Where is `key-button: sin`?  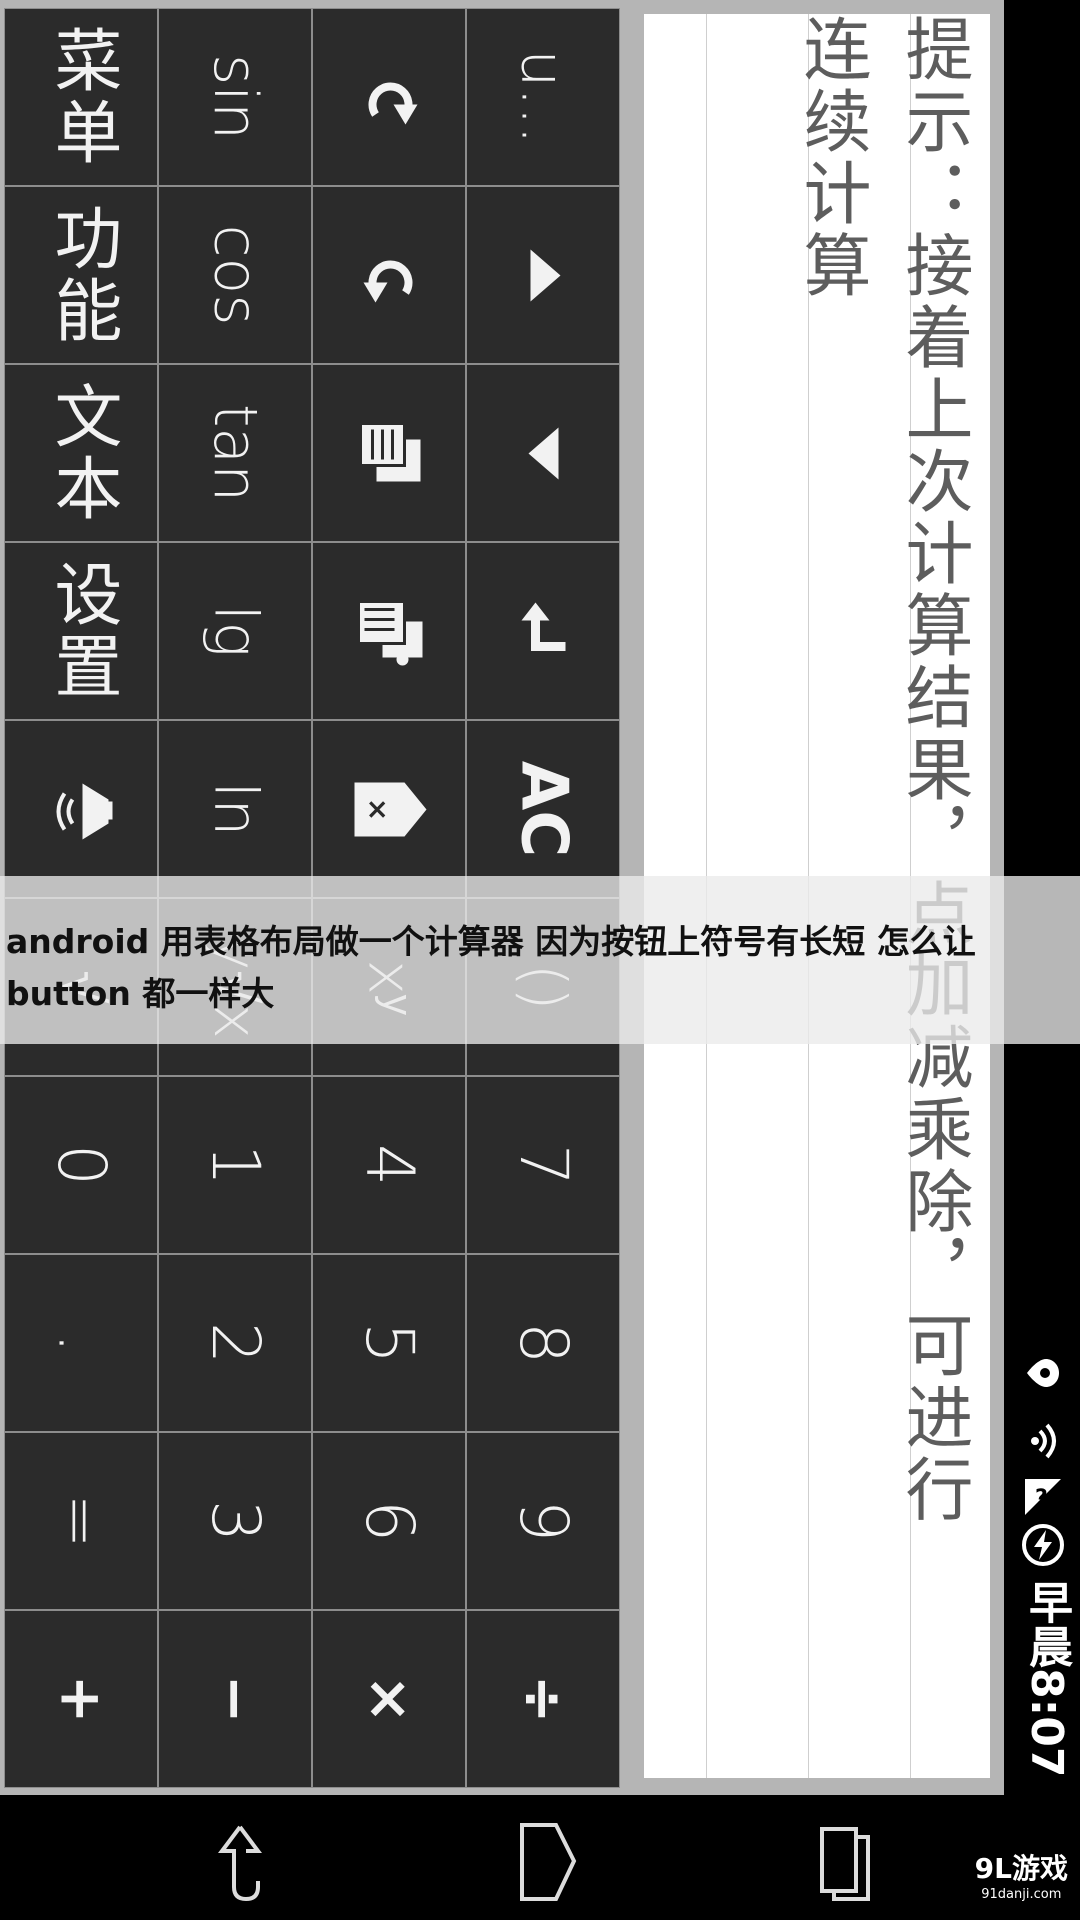
key-button: sin is located at coordinates (235, 97).